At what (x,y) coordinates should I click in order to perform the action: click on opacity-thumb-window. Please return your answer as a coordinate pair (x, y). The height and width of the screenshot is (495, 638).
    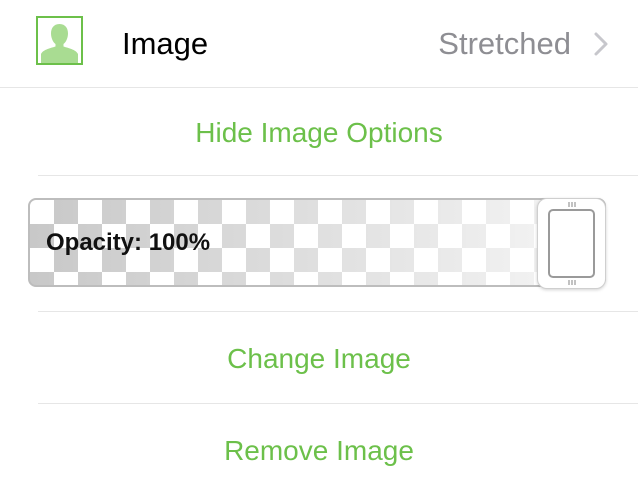
    Looking at the image, I should click on (571, 243).